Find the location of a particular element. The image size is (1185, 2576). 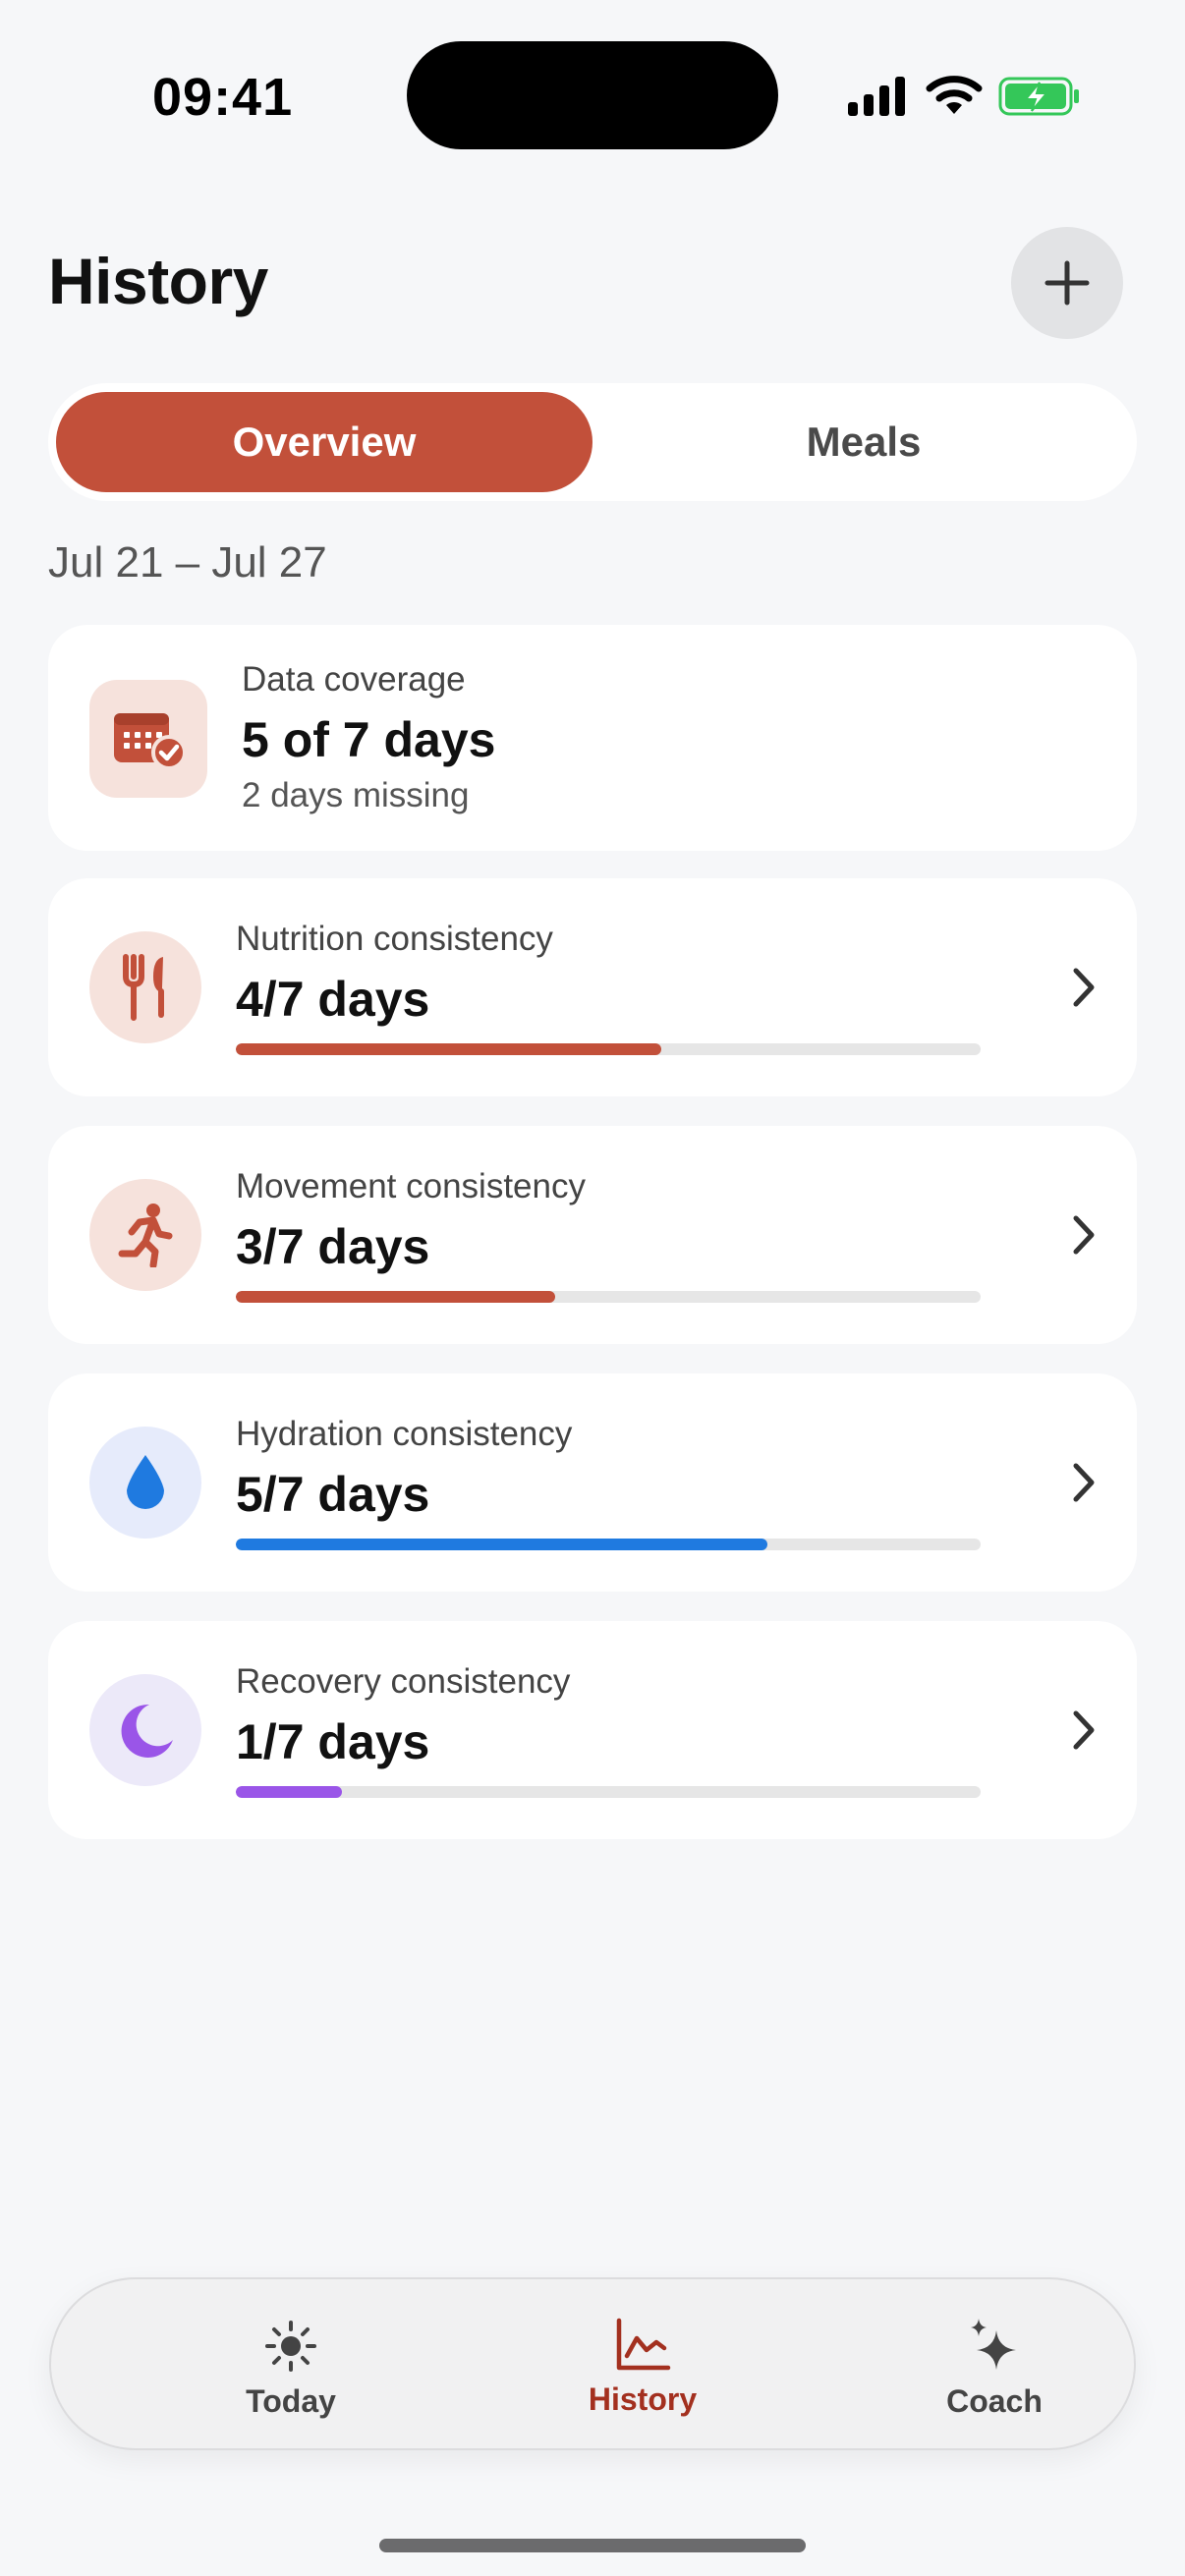

tab-label: History is located at coordinates (643, 2399).